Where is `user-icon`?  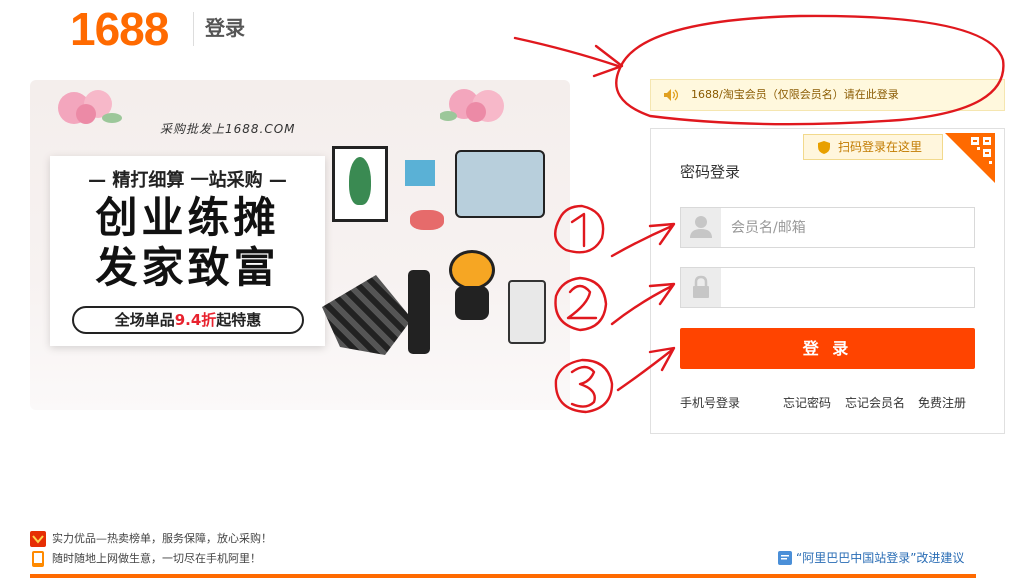 user-icon is located at coordinates (701, 227).